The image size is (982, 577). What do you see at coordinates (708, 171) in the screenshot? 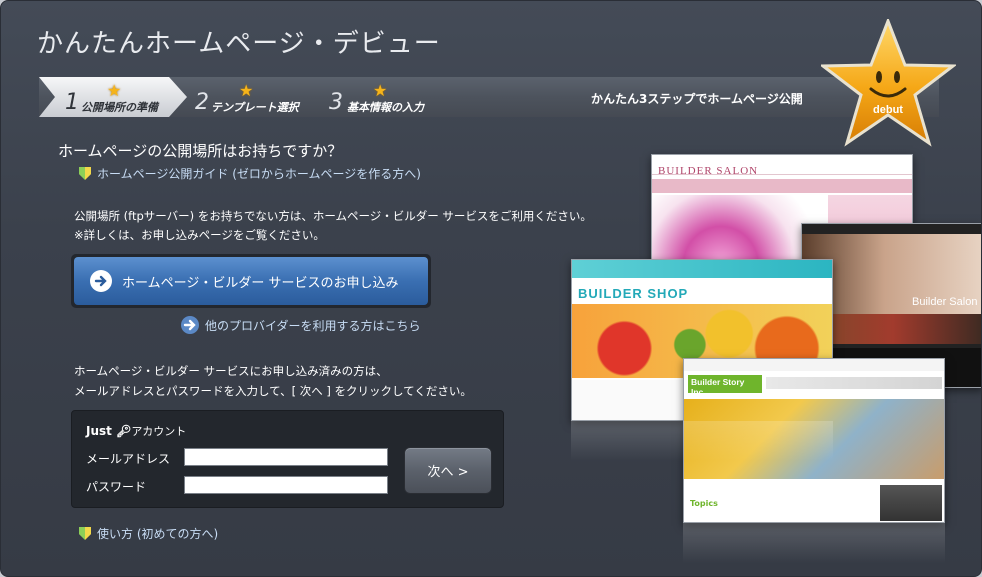
I see `preview-title: BUILDER SALON` at bounding box center [708, 171].